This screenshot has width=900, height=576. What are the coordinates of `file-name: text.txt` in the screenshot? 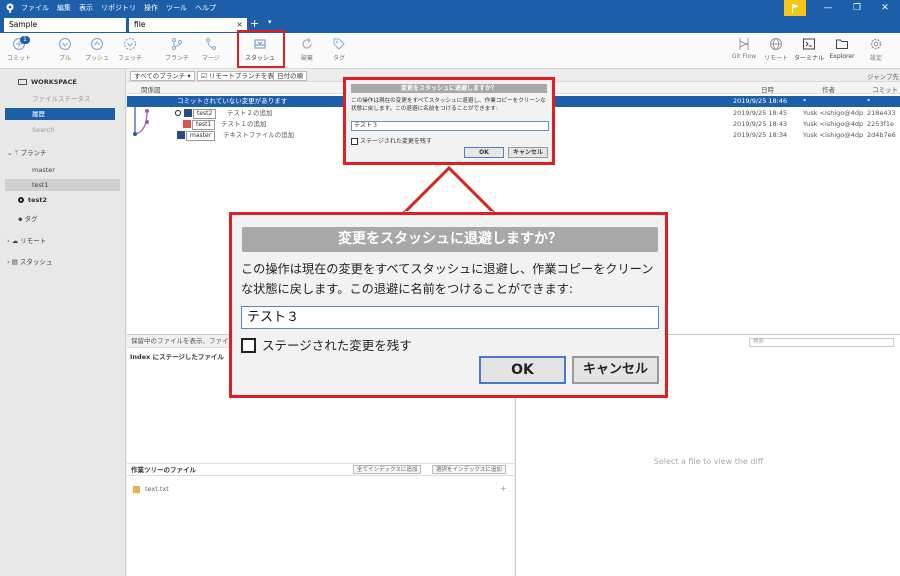 It's located at (157, 489).